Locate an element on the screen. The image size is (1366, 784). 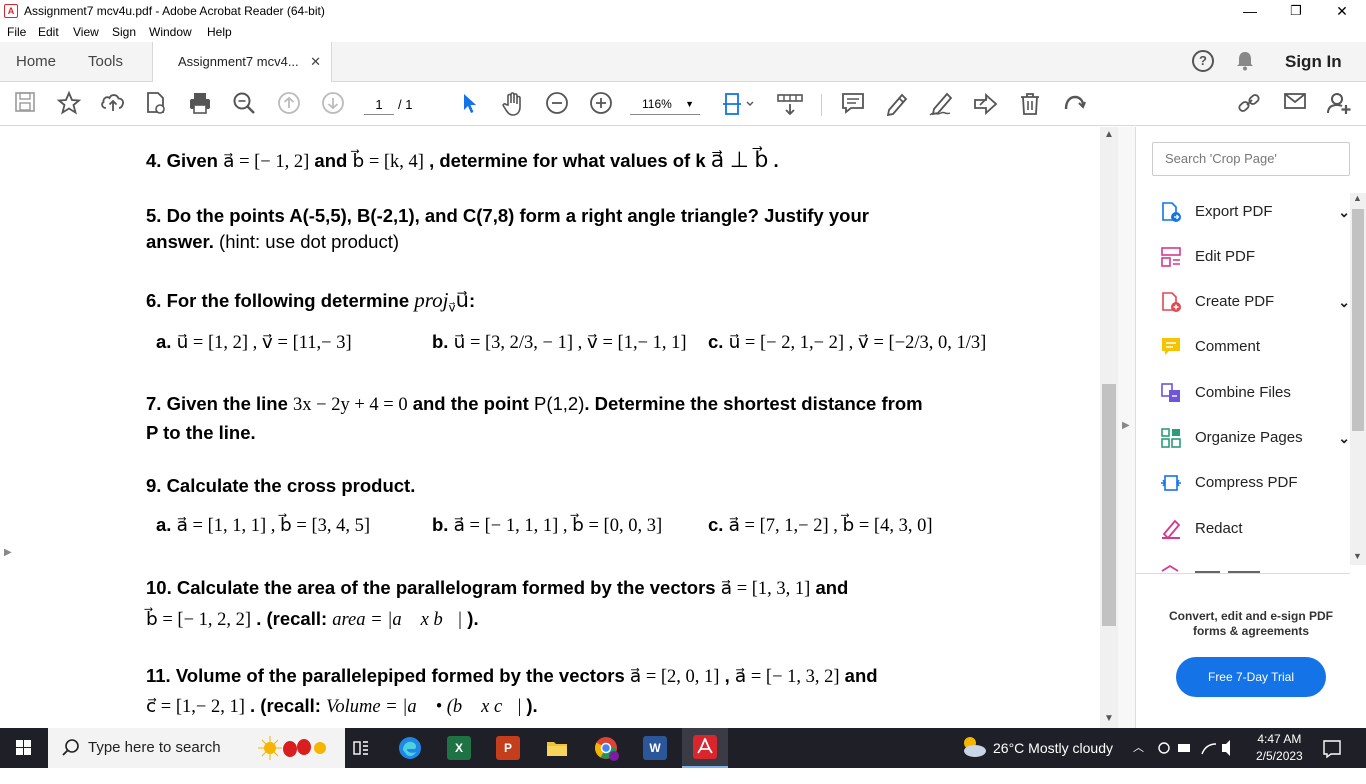
comment-icon is located at coordinates (853, 104).